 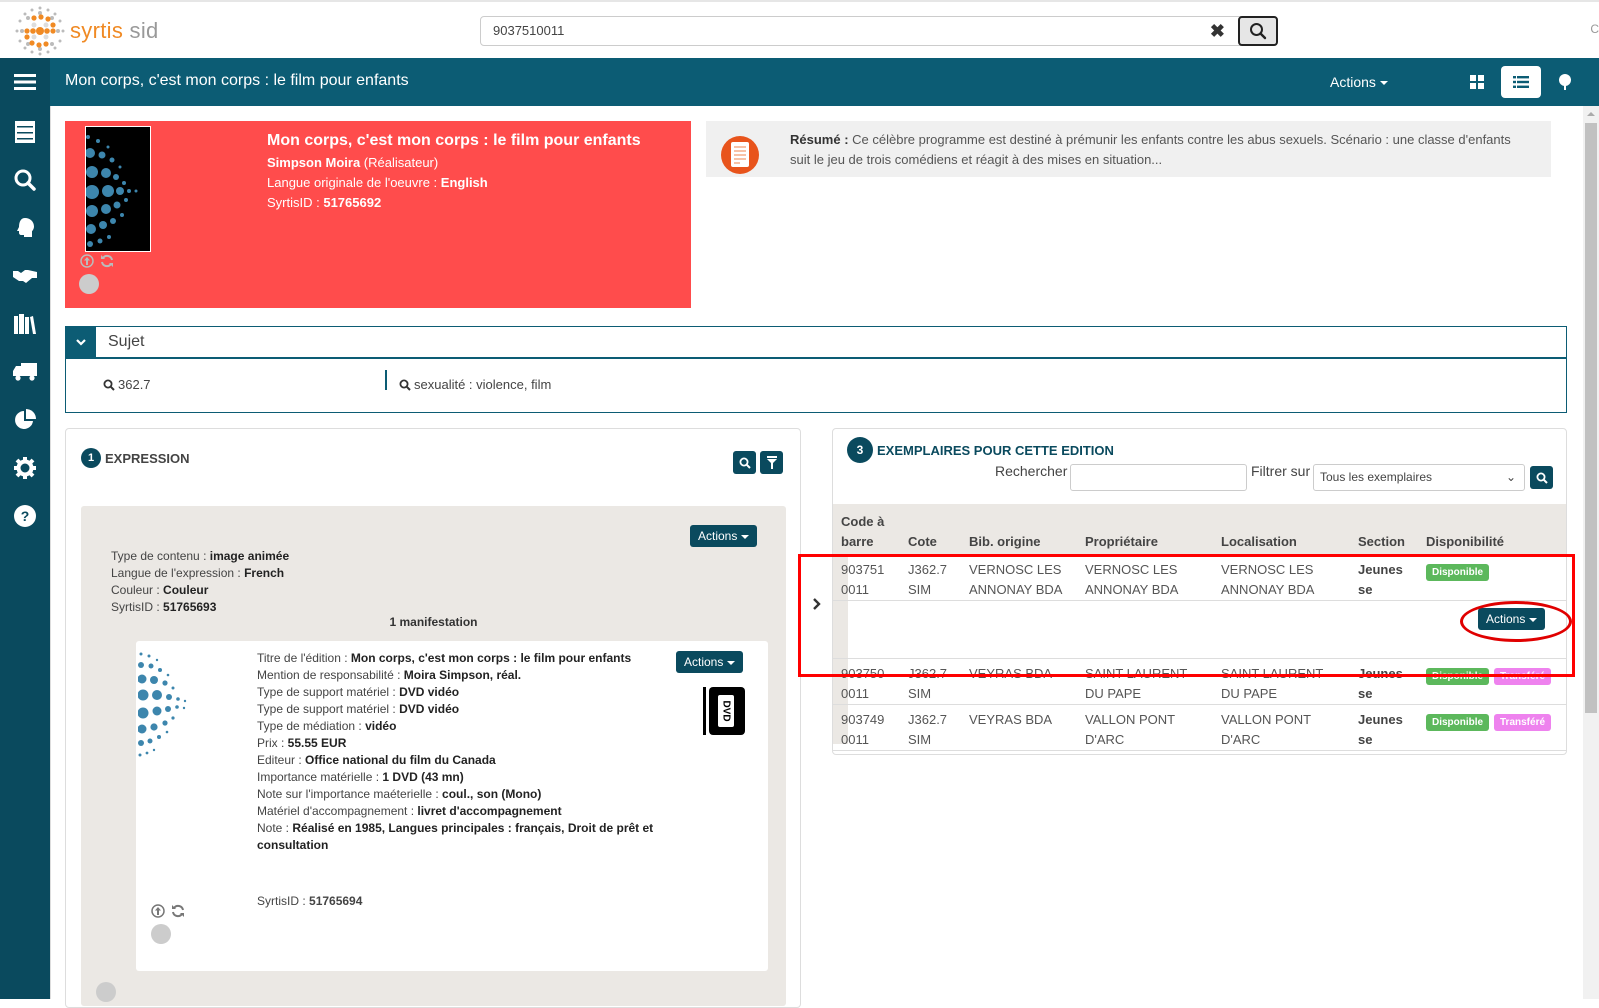 I want to click on filter-select: Tous les exemplaires ⌄, so click(x=1419, y=477).